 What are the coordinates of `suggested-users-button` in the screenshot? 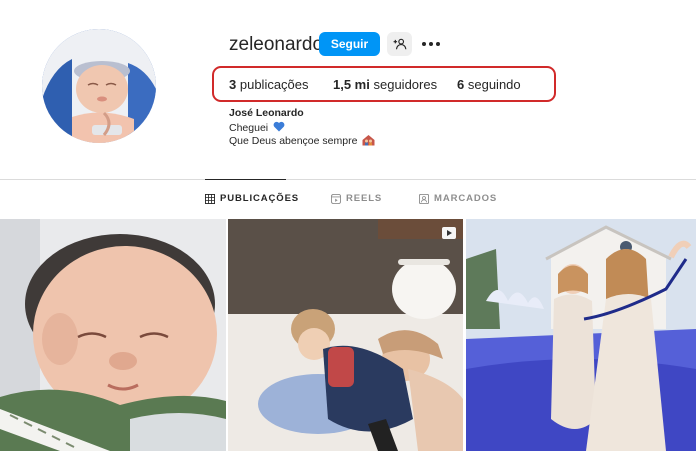 It's located at (399, 44).